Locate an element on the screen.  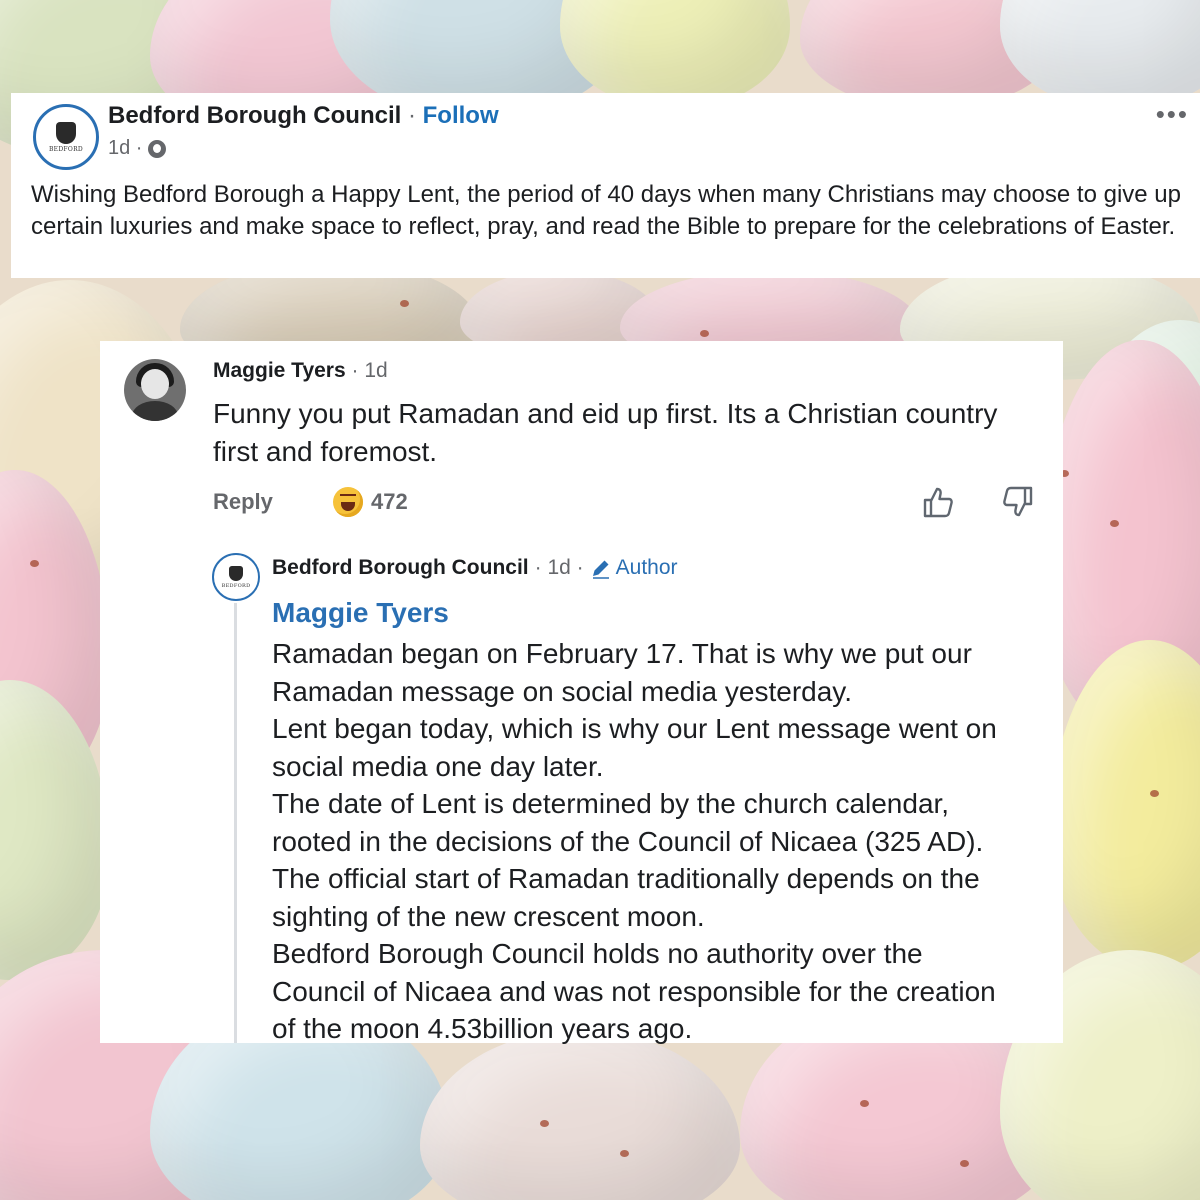
post-author-name: Bedford Borough Council is located at coordinates (254, 115).